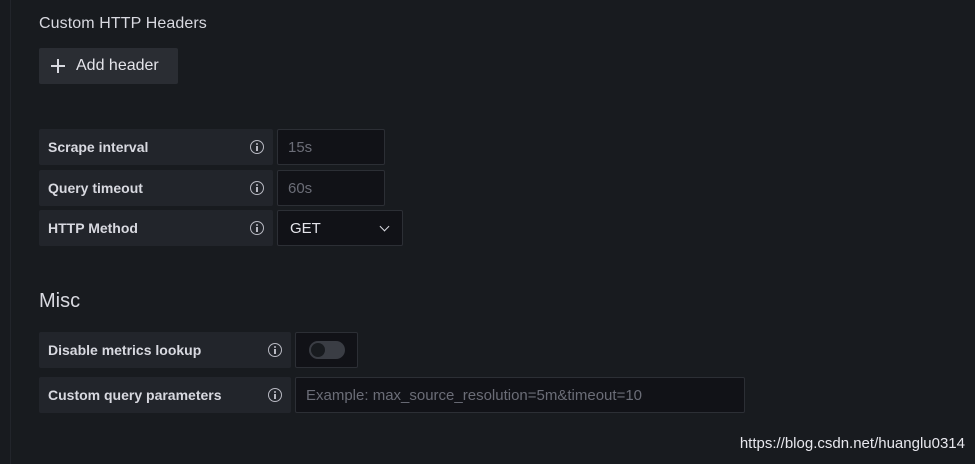  What do you see at coordinates (305, 228) in the screenshot?
I see `http-method-value: GET` at bounding box center [305, 228].